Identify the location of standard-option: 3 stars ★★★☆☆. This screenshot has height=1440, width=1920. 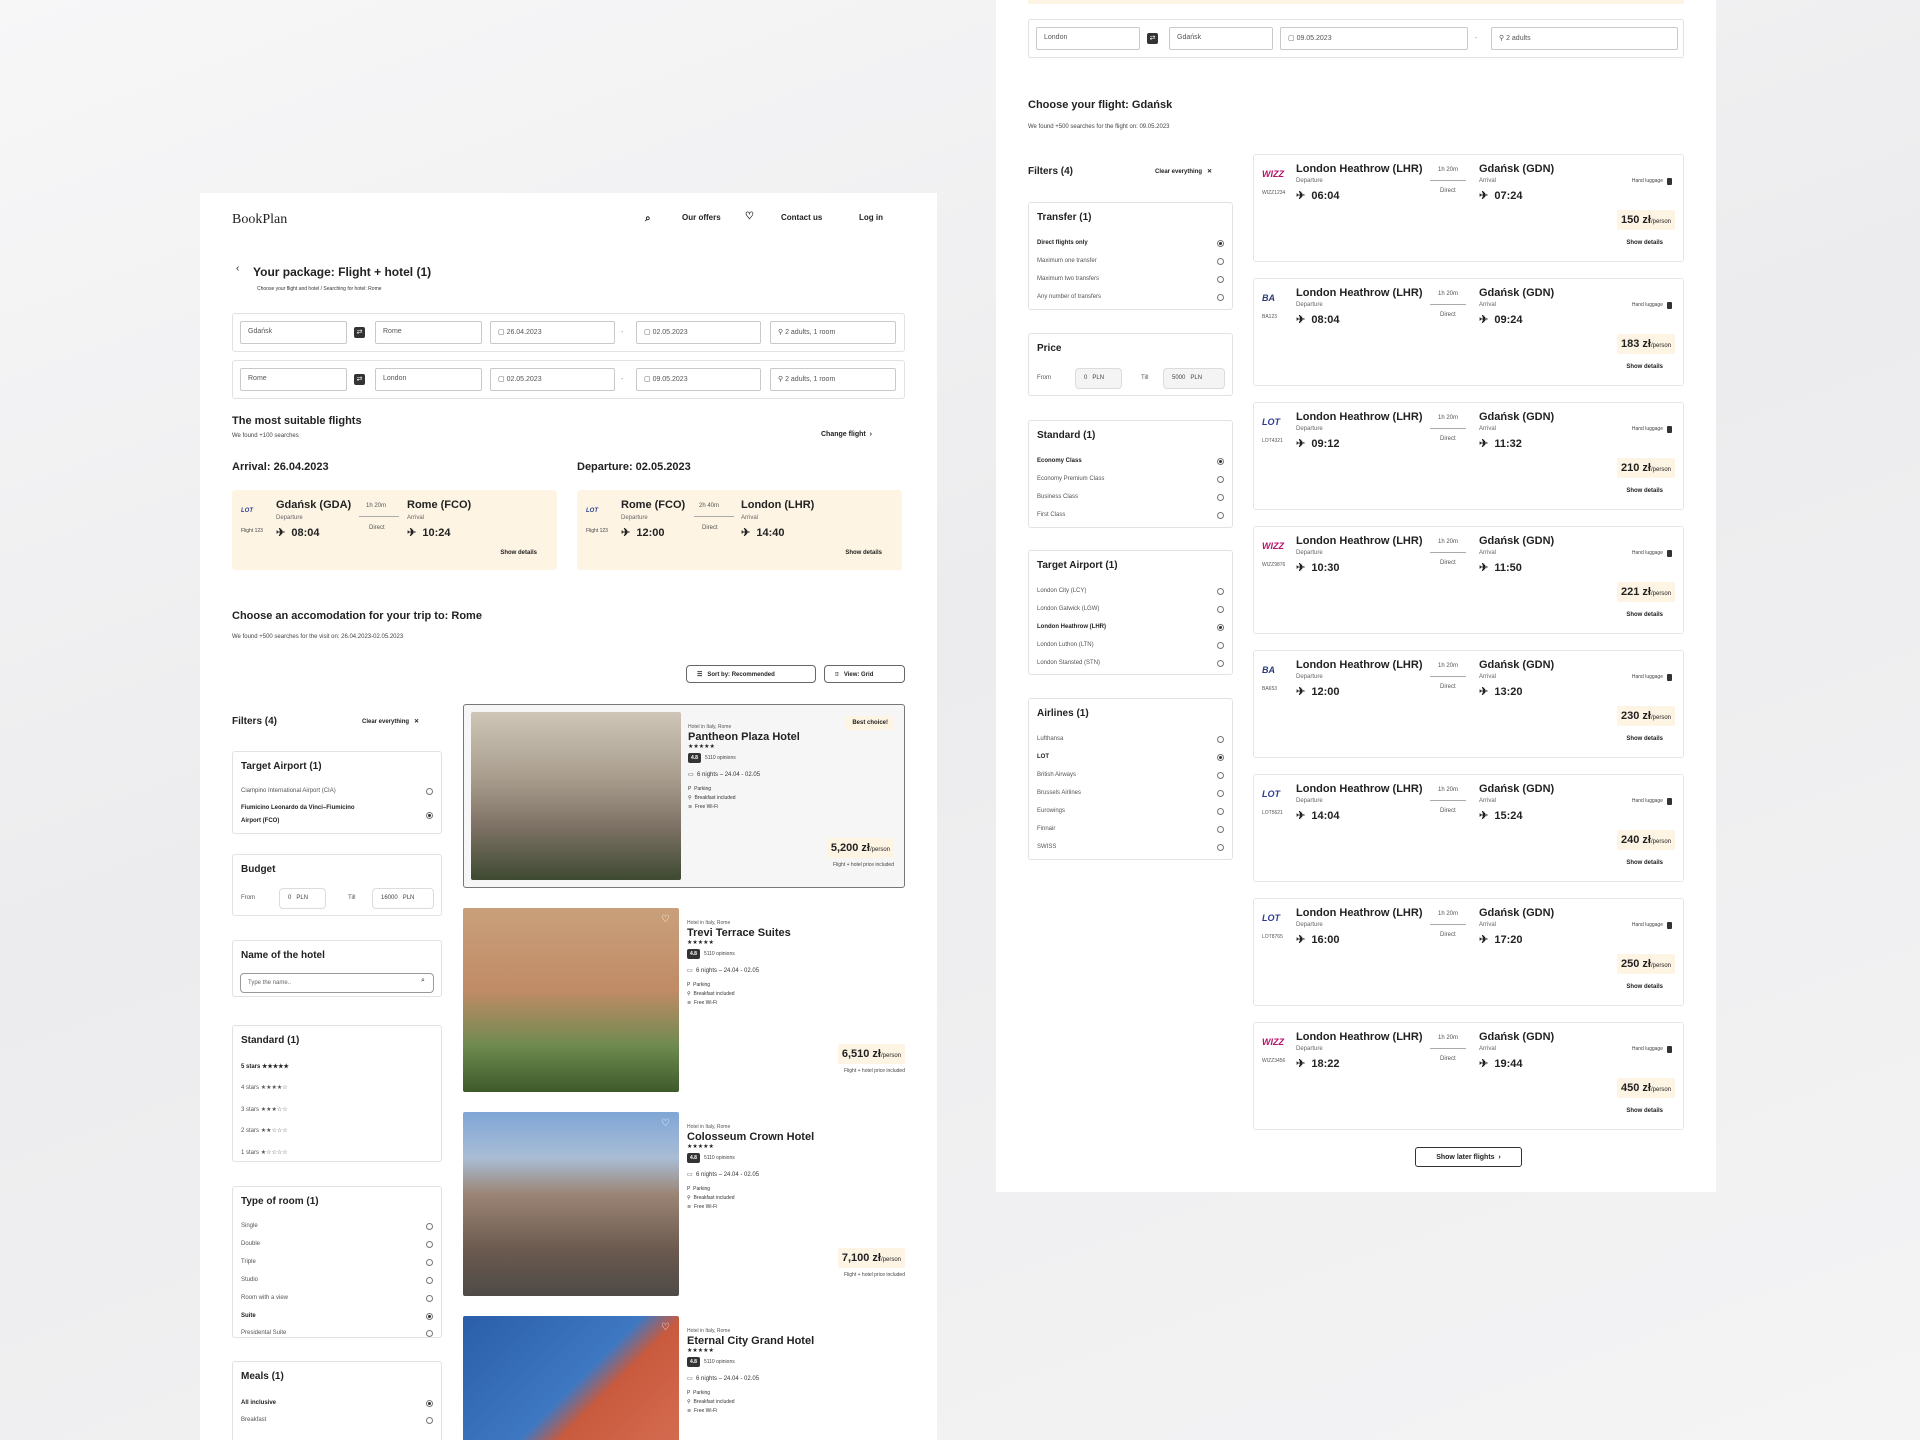
(264, 1109).